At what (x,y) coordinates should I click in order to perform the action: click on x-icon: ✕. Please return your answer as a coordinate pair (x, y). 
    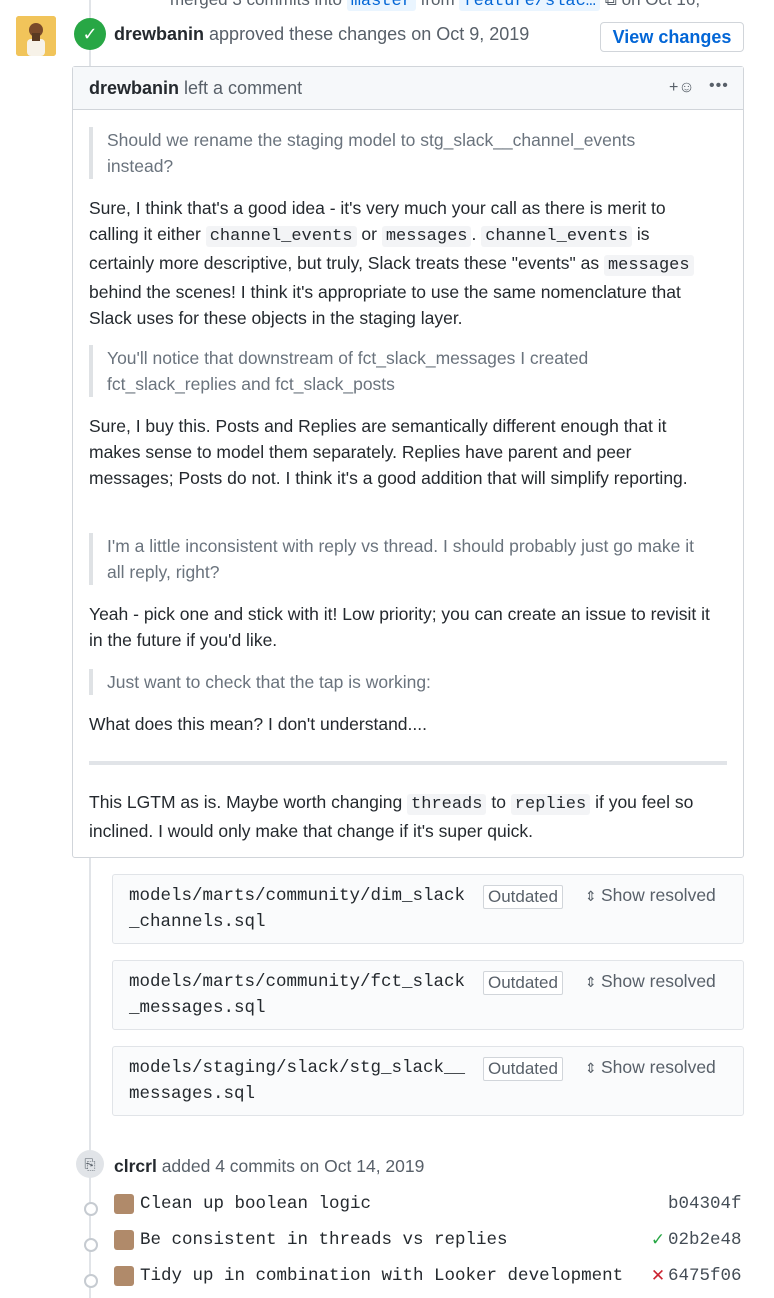
    Looking at the image, I should click on (658, 1276).